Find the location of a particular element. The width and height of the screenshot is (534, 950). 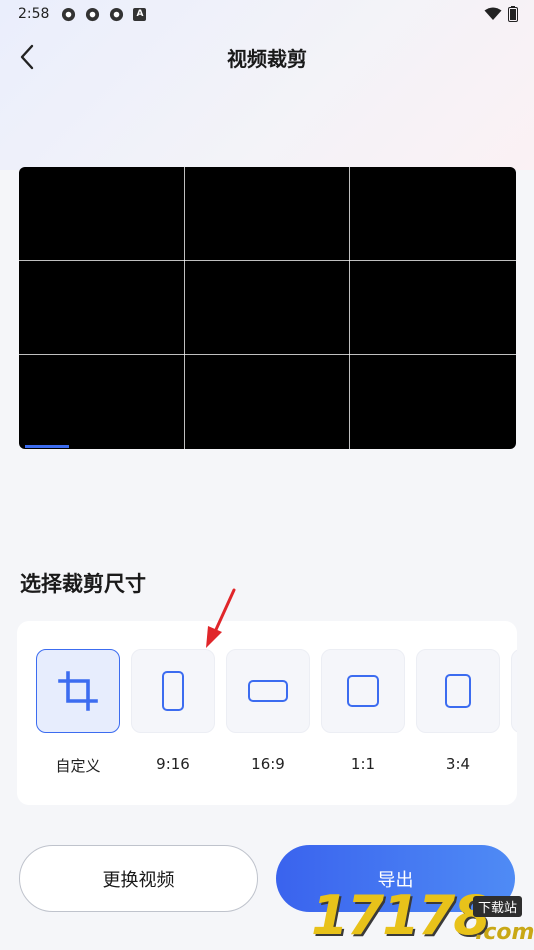

ratio-option-label: 自定义 is located at coordinates (78, 766).